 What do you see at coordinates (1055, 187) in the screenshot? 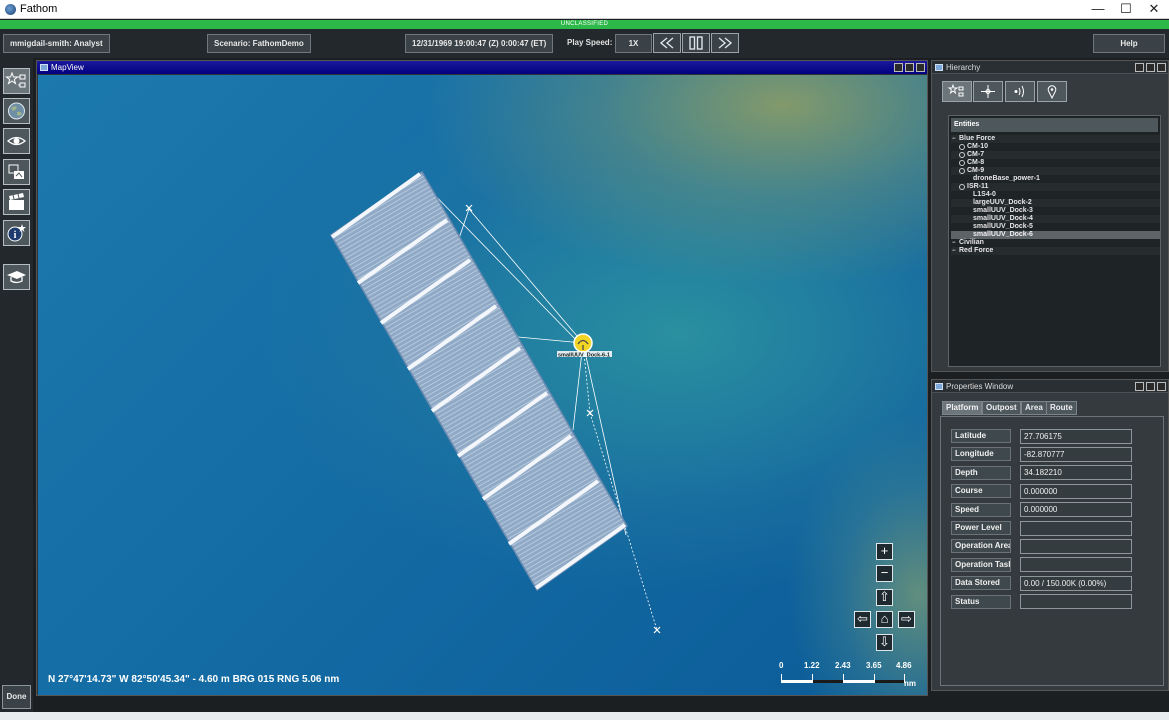
I see `tree-item: ISR-11` at bounding box center [1055, 187].